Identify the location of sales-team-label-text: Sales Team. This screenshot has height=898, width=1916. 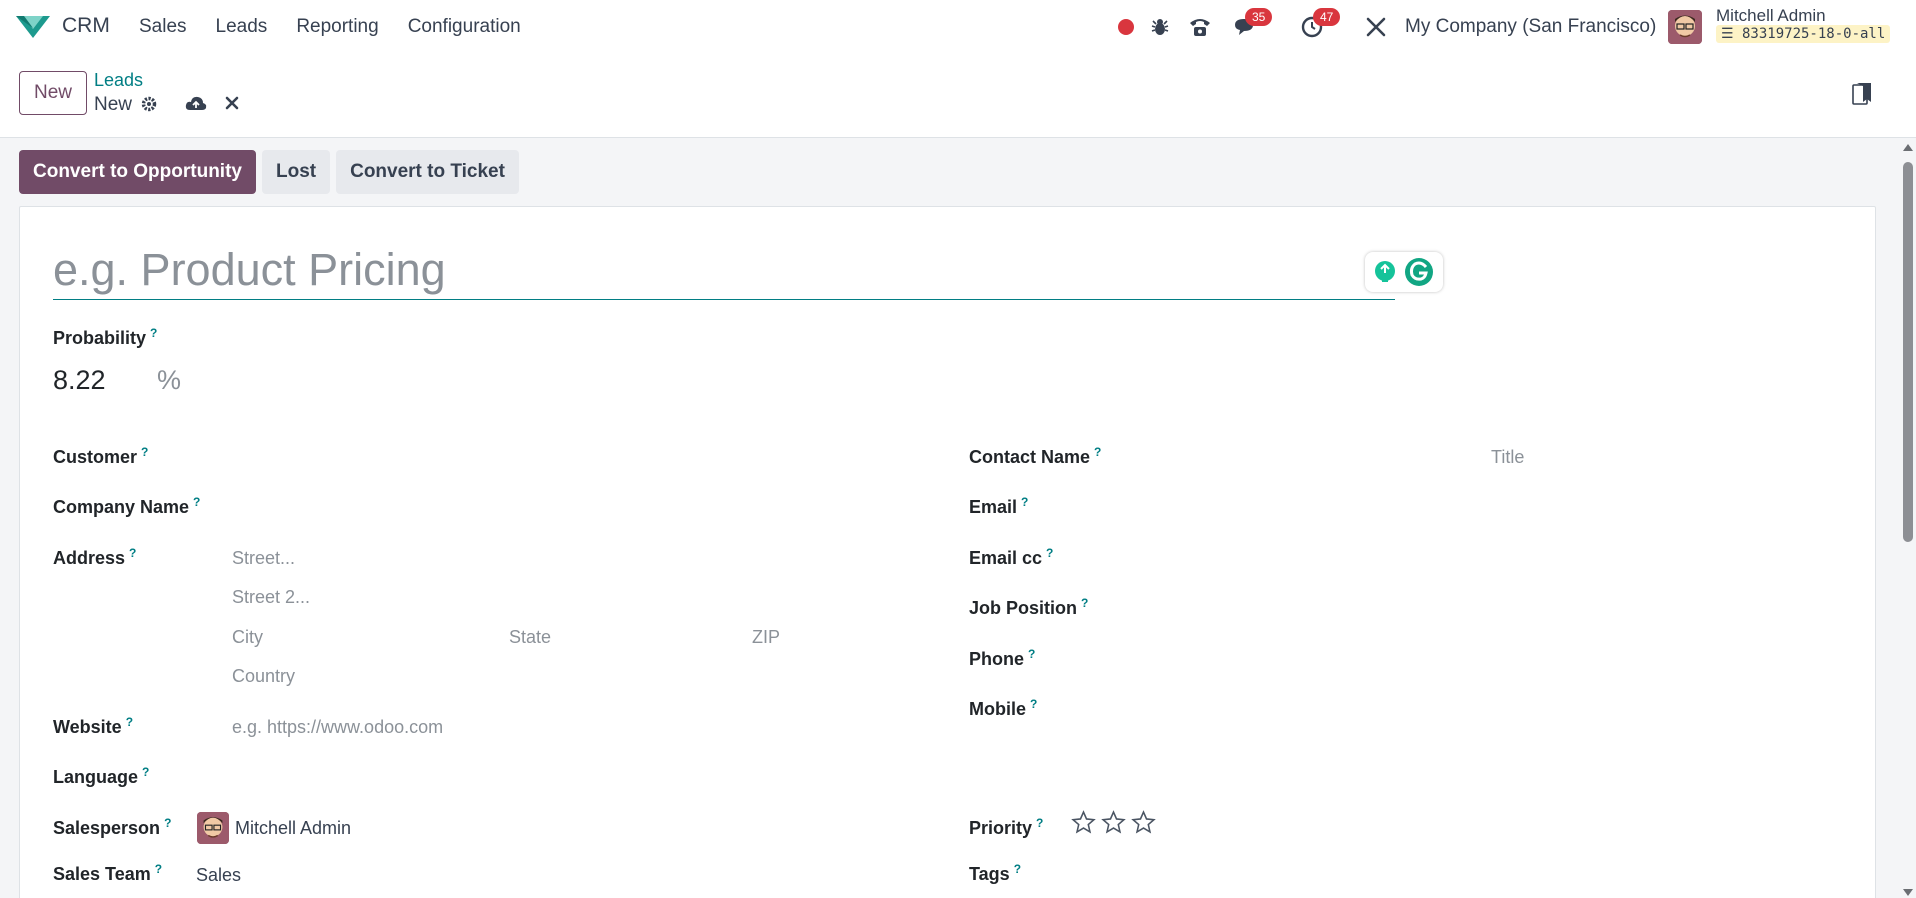
(102, 874).